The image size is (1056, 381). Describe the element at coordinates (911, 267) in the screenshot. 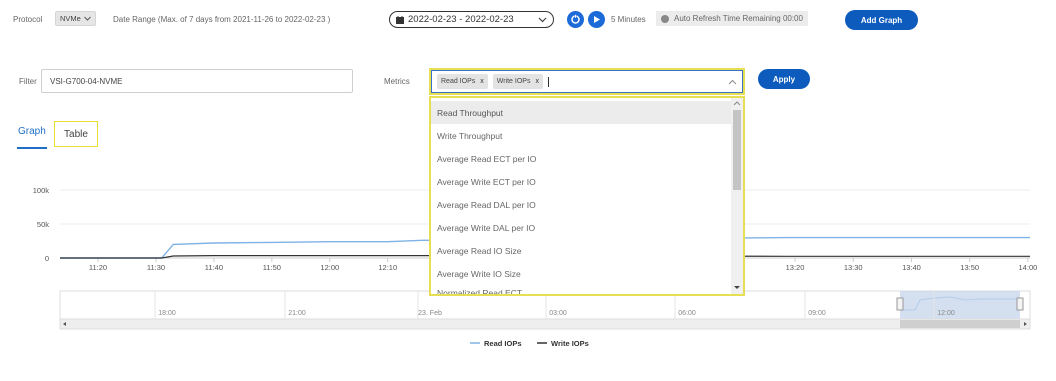

I see `x-tick-label: 13:40` at that location.